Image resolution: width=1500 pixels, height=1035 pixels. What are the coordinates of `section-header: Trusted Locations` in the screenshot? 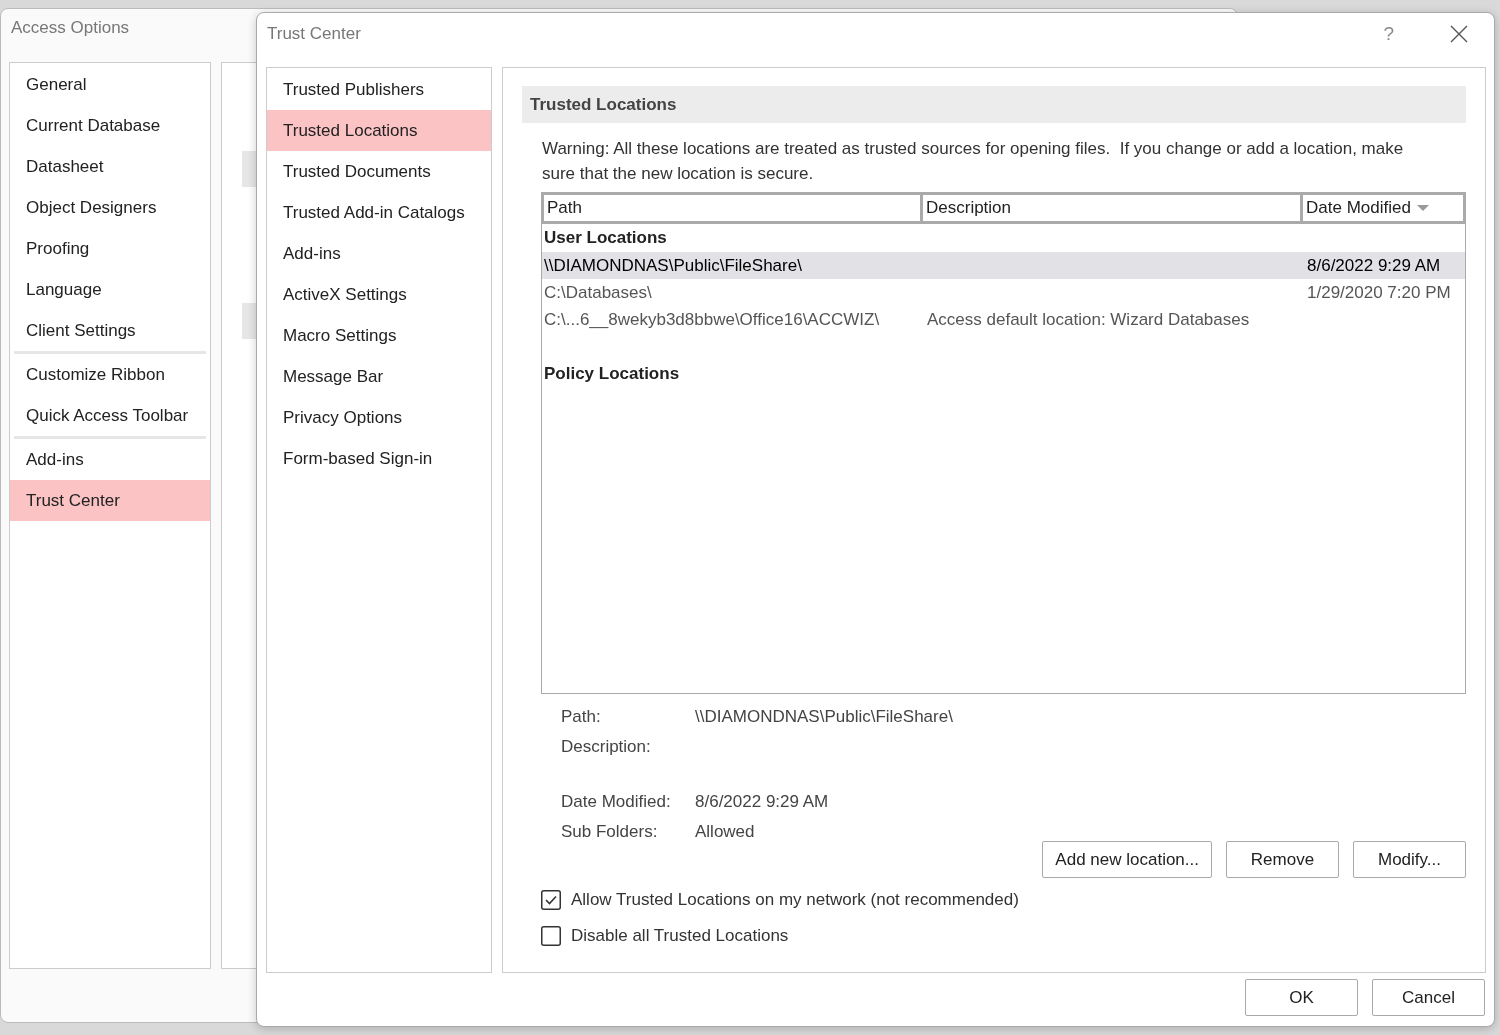 It's located at (994, 104).